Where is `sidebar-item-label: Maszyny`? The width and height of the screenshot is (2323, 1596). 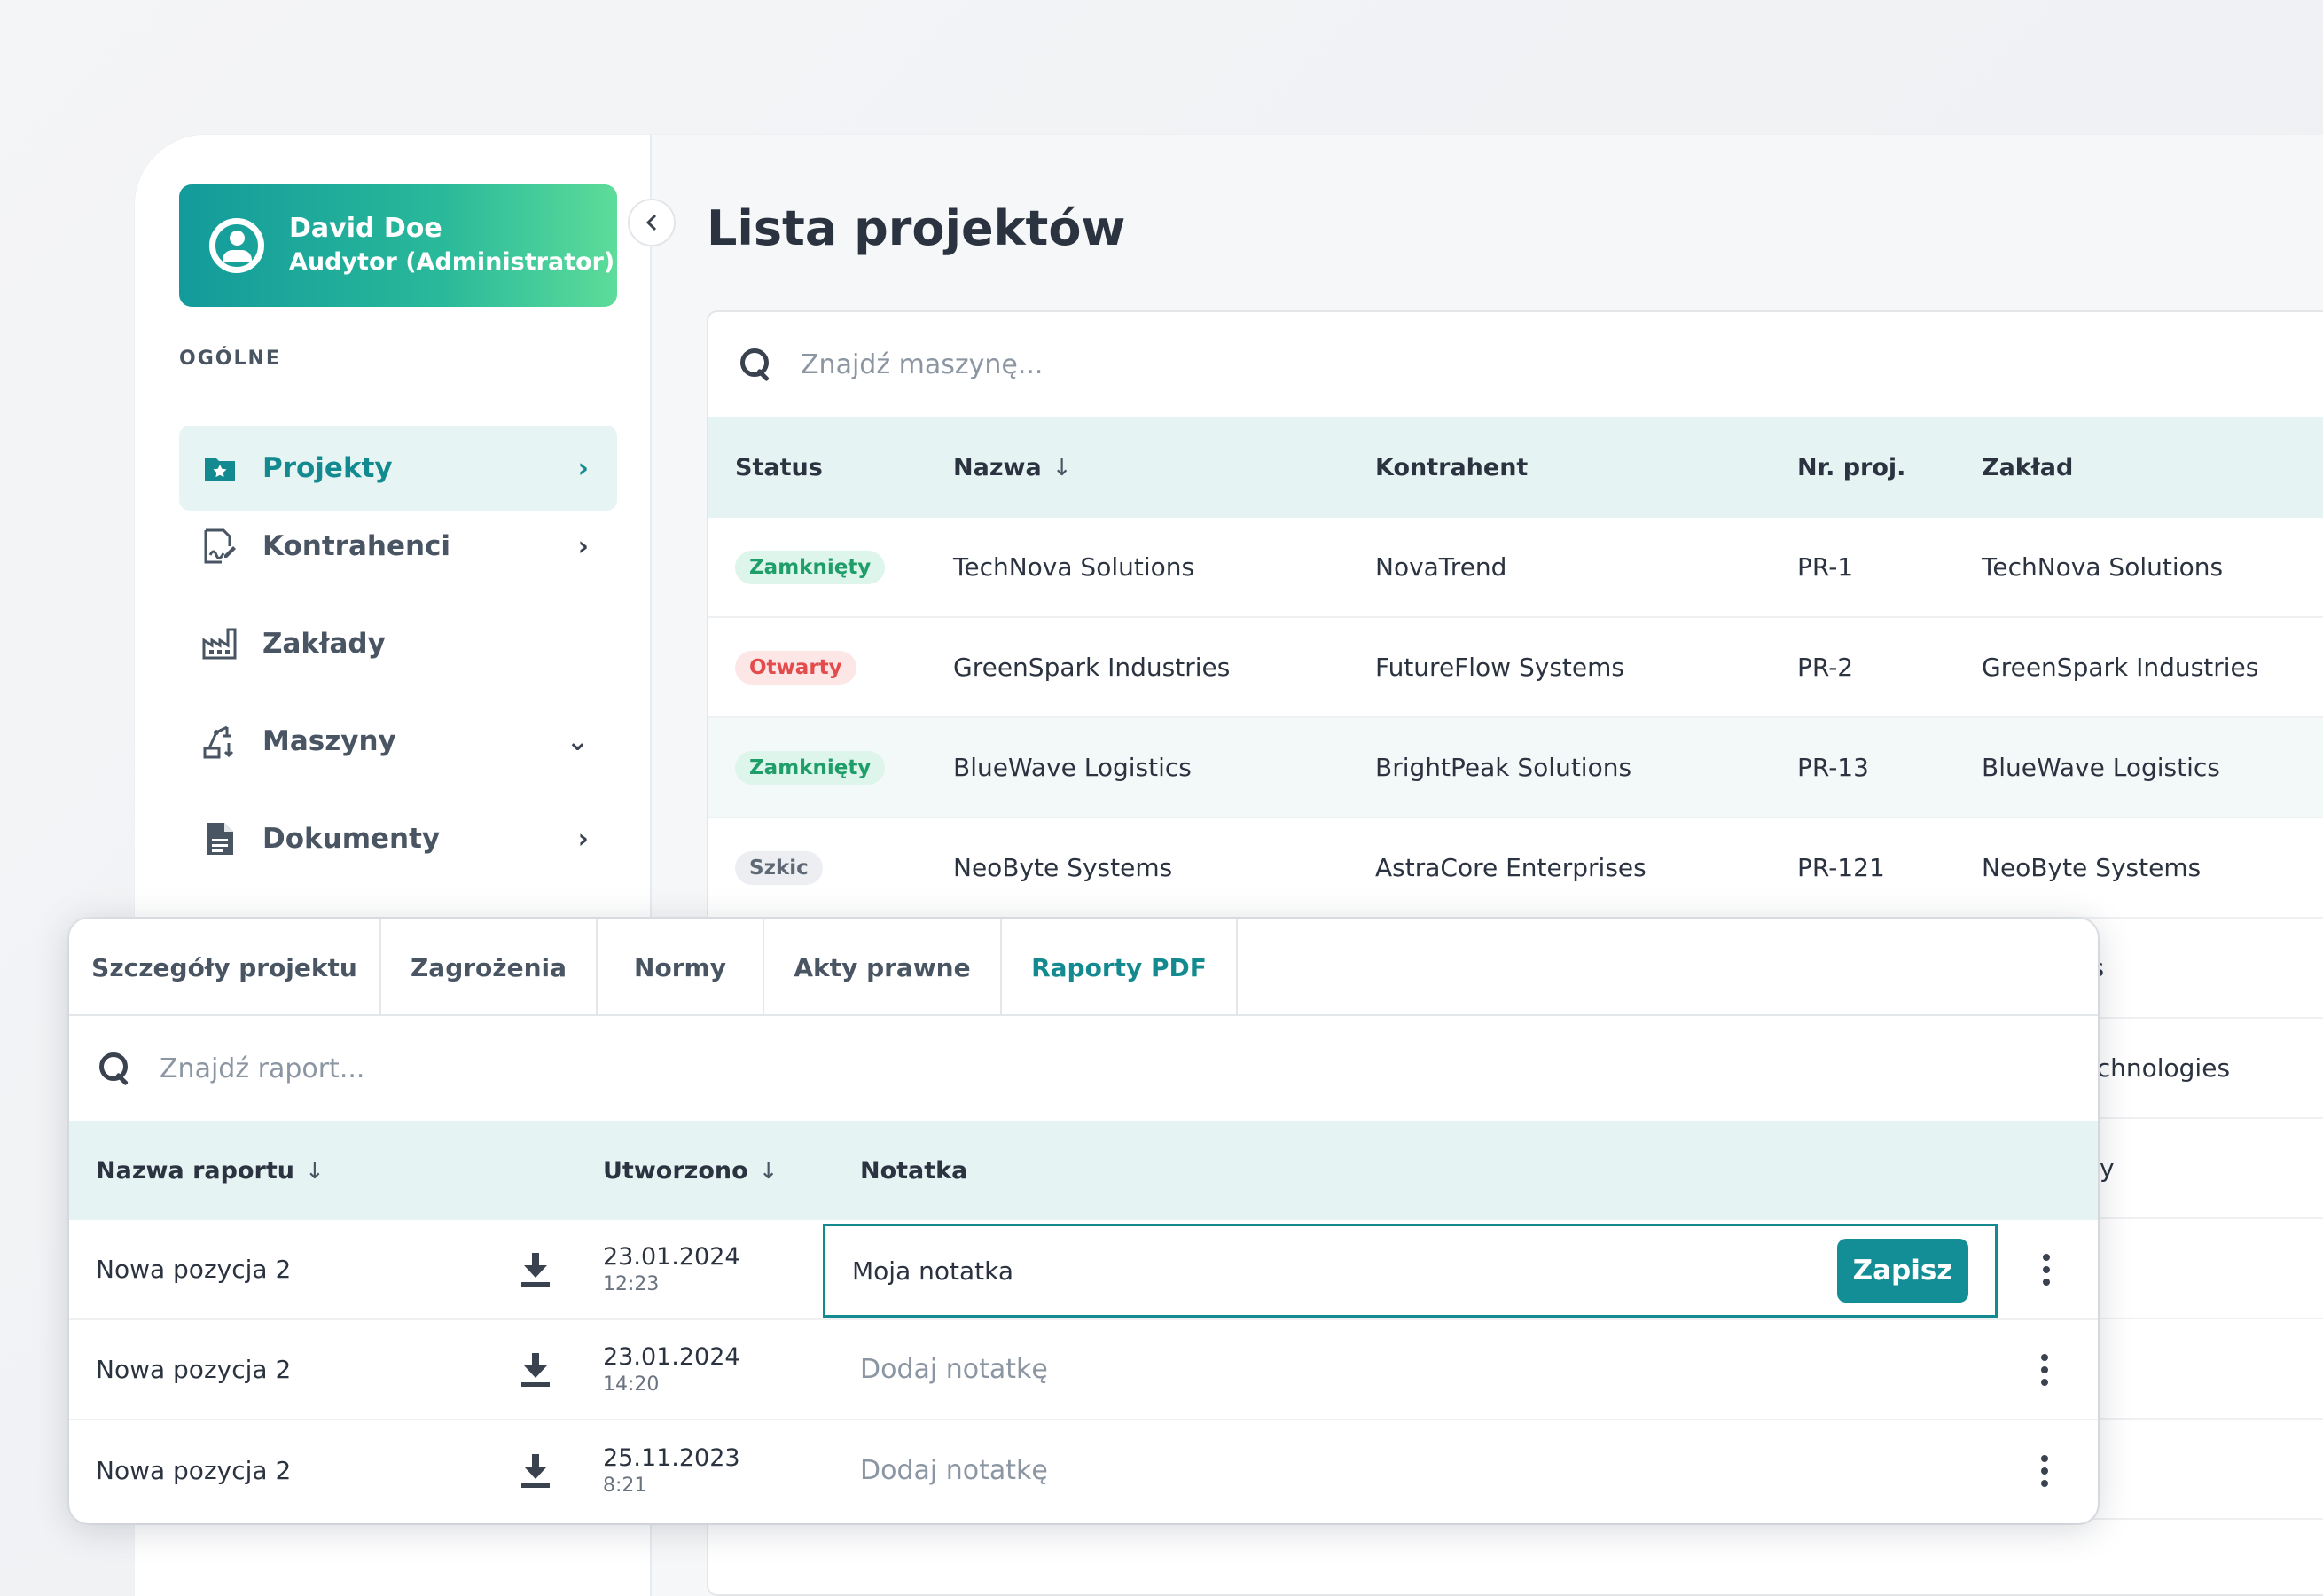
sidebar-item-label: Maszyny is located at coordinates (329, 741).